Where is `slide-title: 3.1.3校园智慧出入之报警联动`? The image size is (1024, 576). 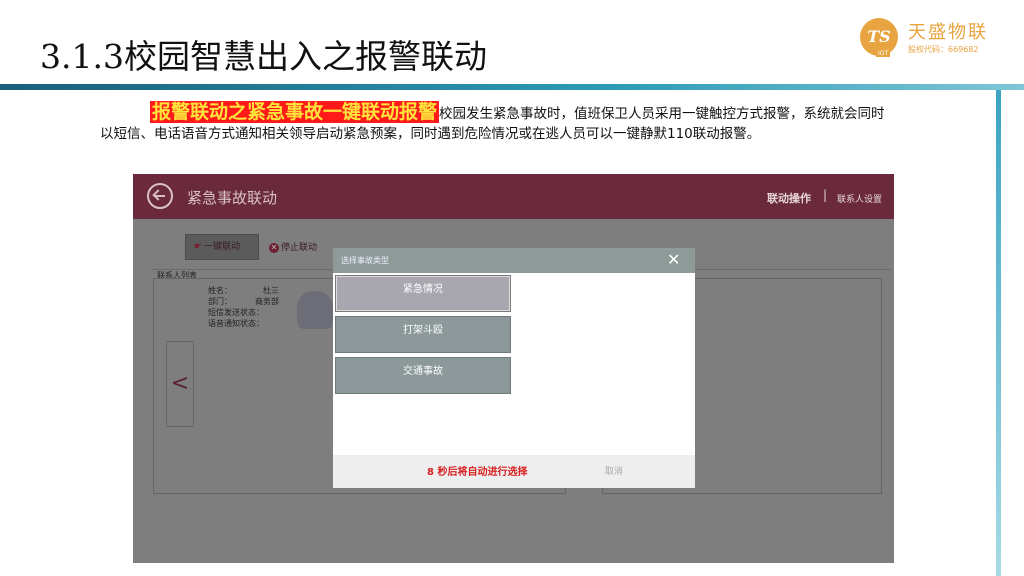 slide-title: 3.1.3校园智慧出入之报警联动 is located at coordinates (263, 56).